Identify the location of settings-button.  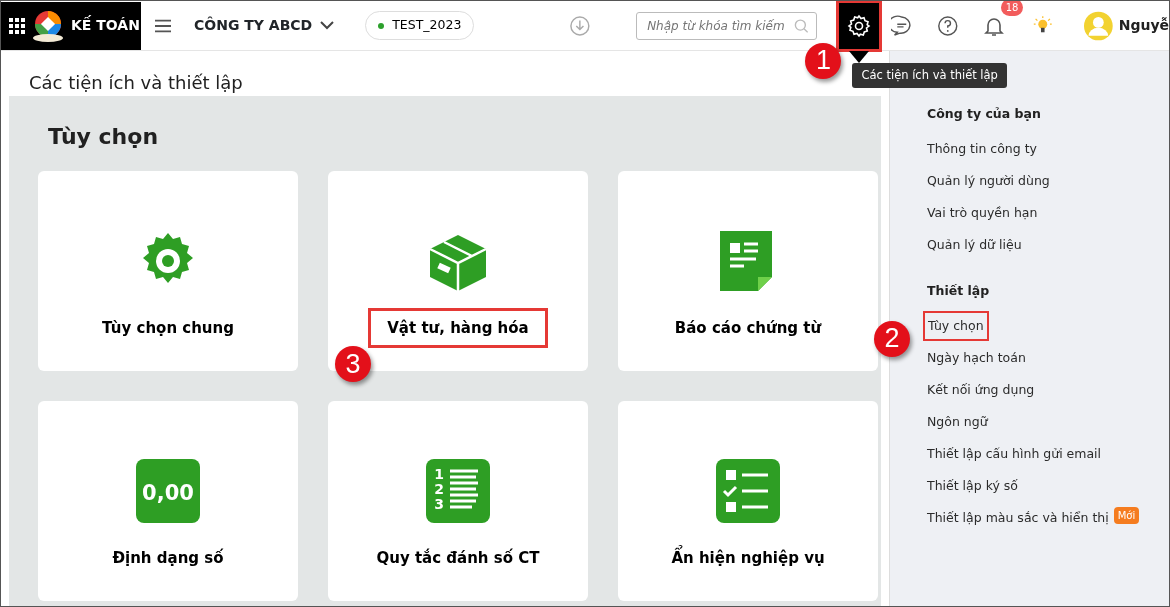
(859, 26).